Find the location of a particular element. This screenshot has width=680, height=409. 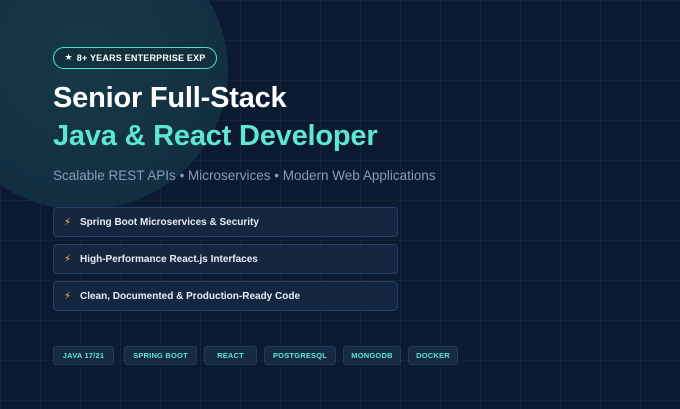

tech-tag-java: JAVA 17/21 is located at coordinates (83, 355).